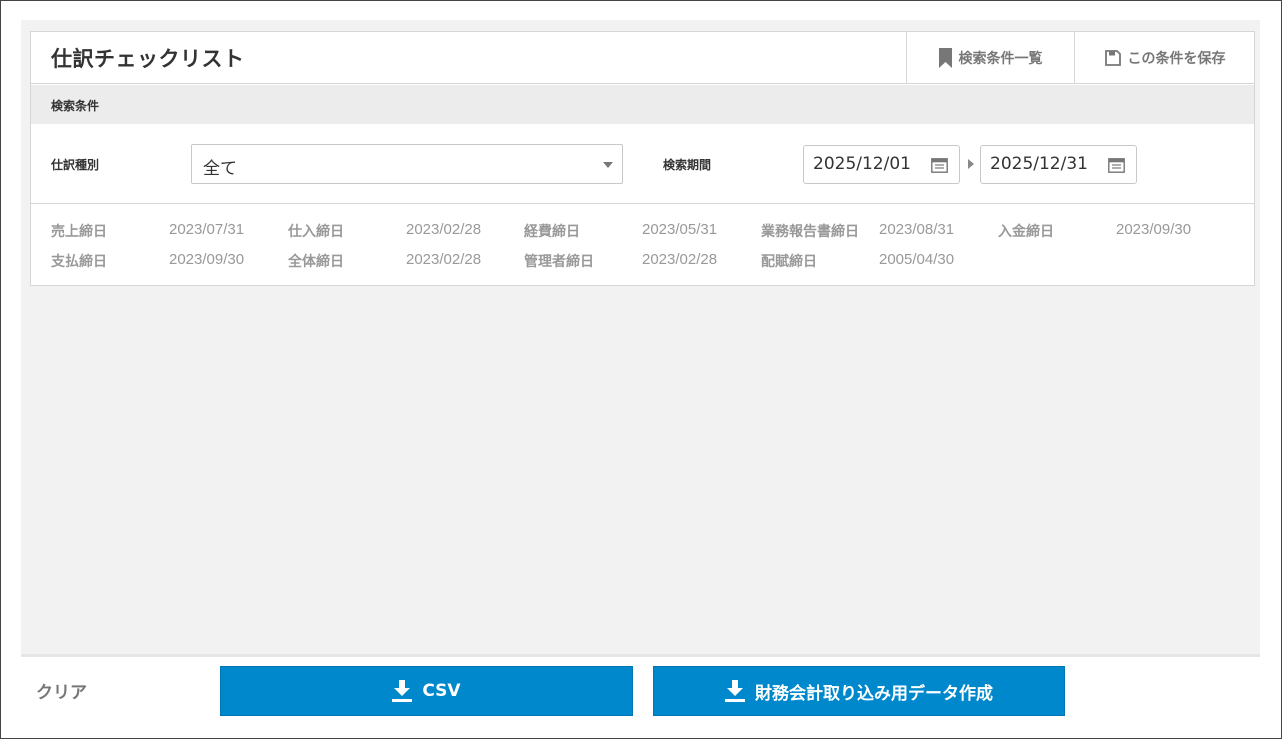  I want to click on closing-date-value: 2023/07/31, so click(207, 229).